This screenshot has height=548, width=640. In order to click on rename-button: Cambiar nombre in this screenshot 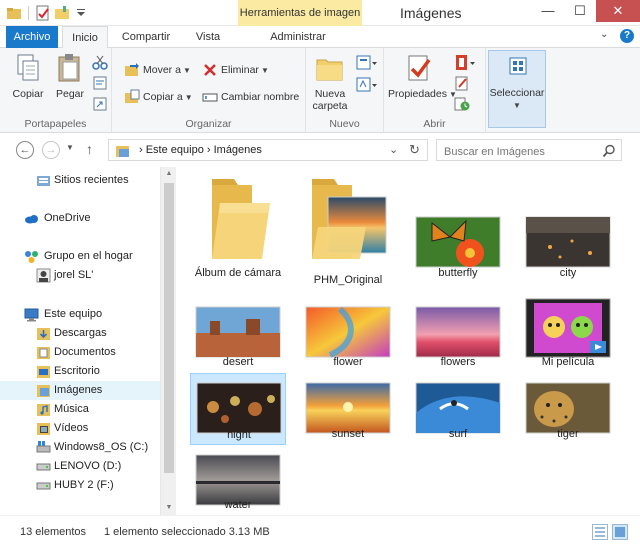, I will do `click(250, 97)`.